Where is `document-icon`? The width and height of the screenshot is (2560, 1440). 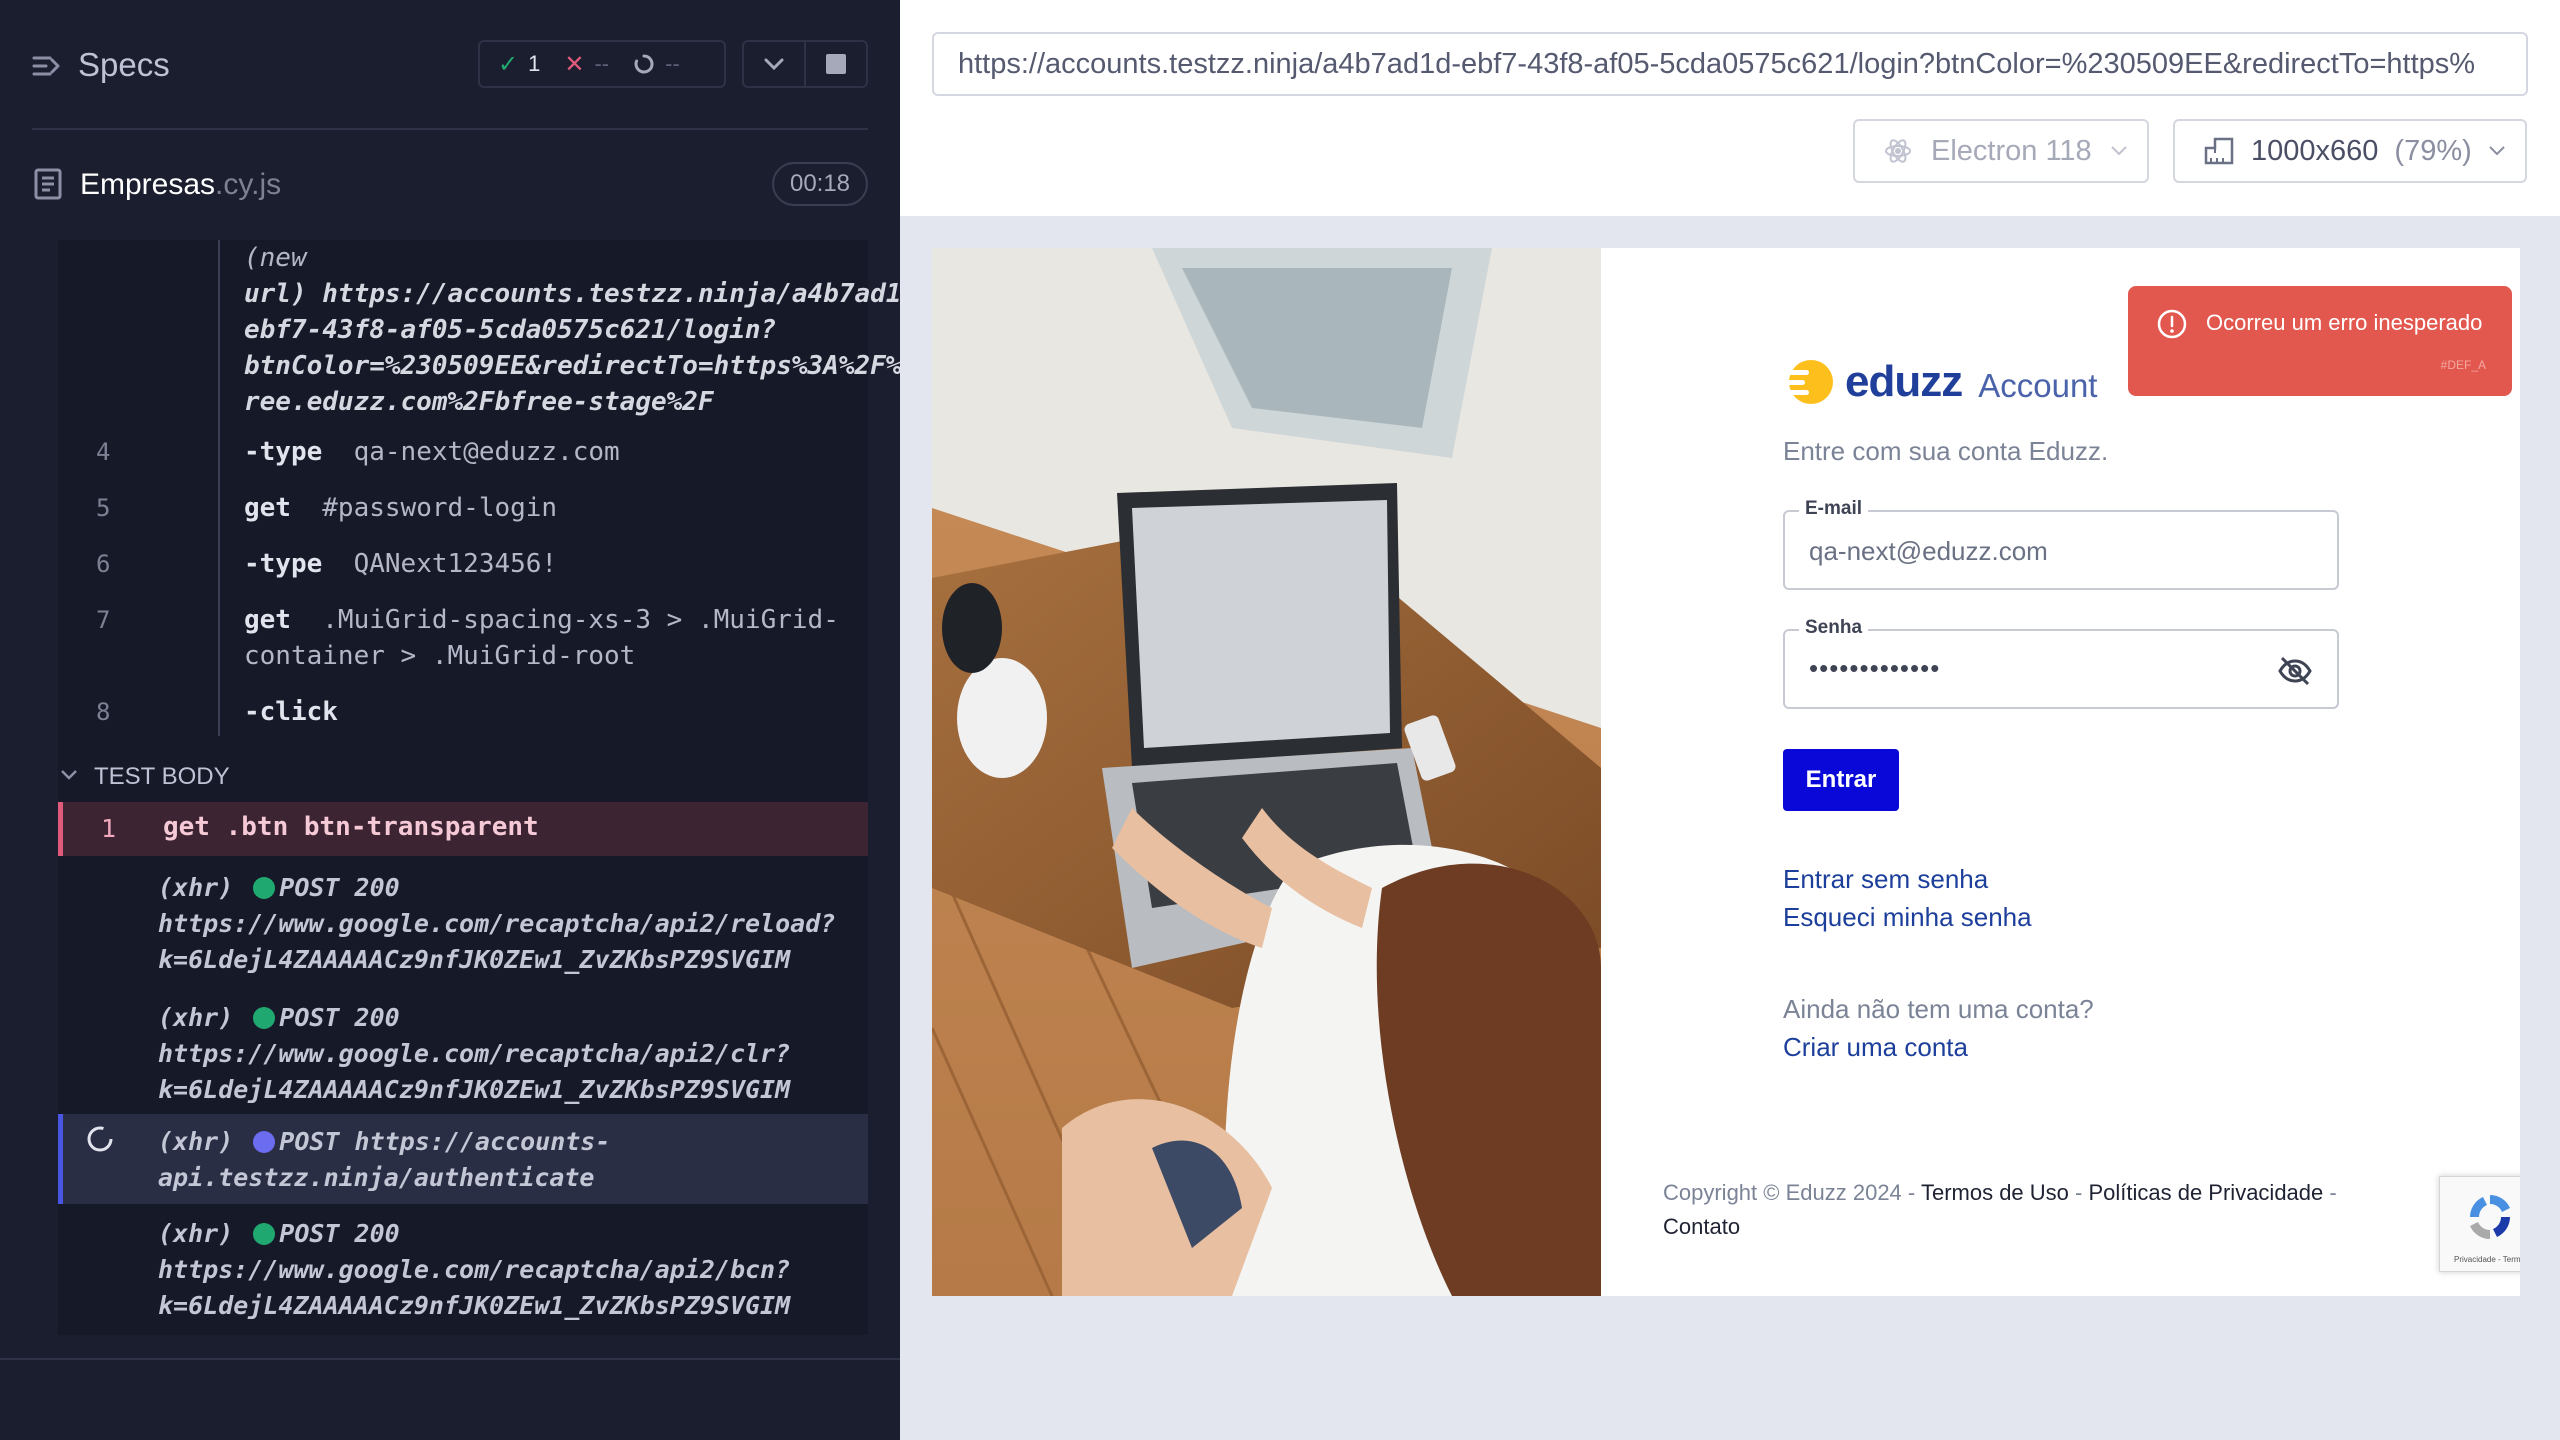
document-icon is located at coordinates (48, 184).